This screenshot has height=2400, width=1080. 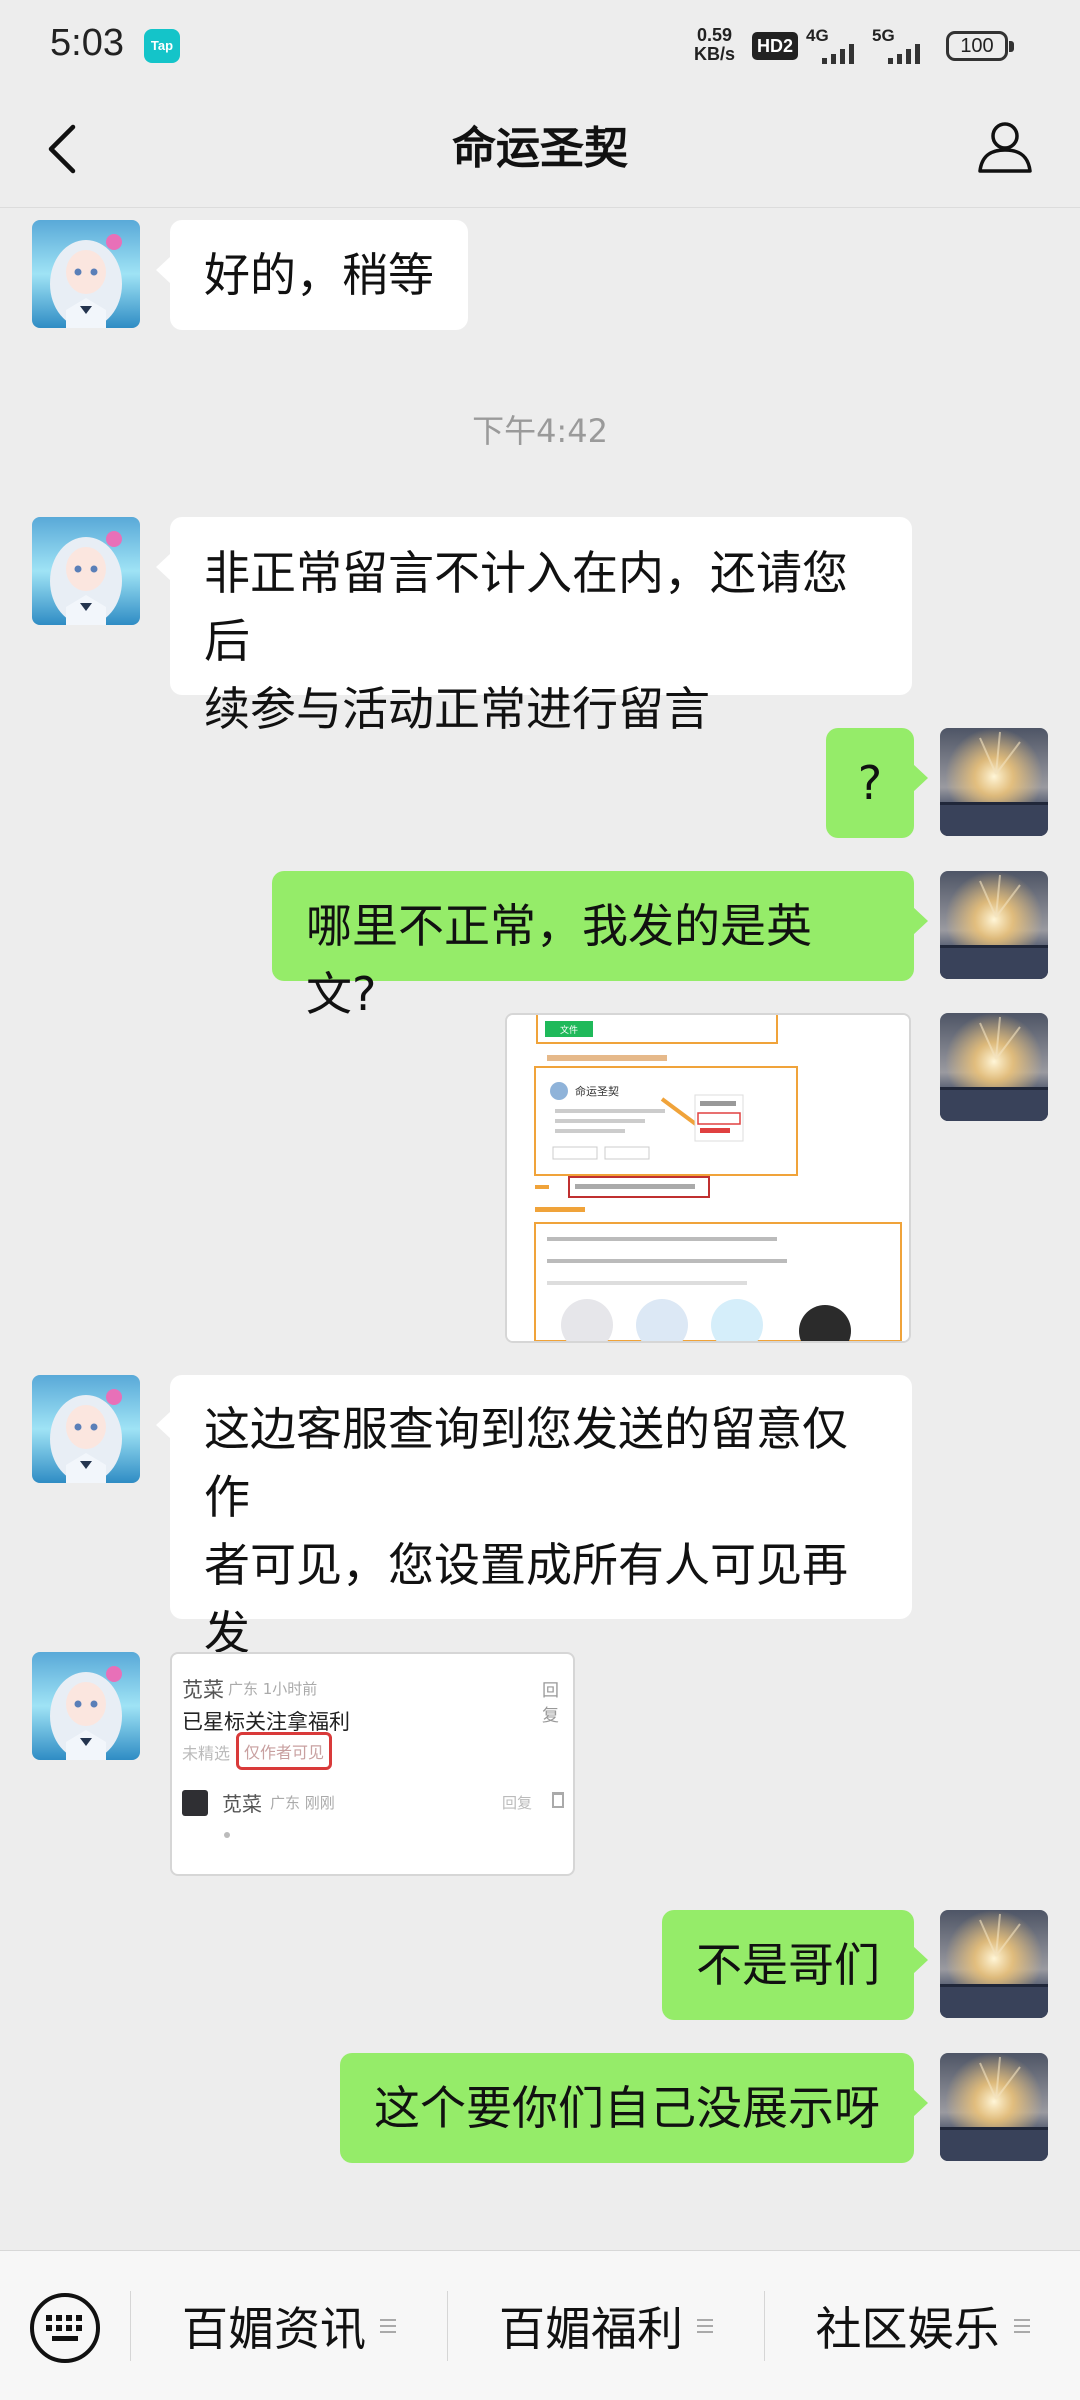 What do you see at coordinates (203, 1690) in the screenshot?
I see `screenshot-comment-user: 苋菜` at bounding box center [203, 1690].